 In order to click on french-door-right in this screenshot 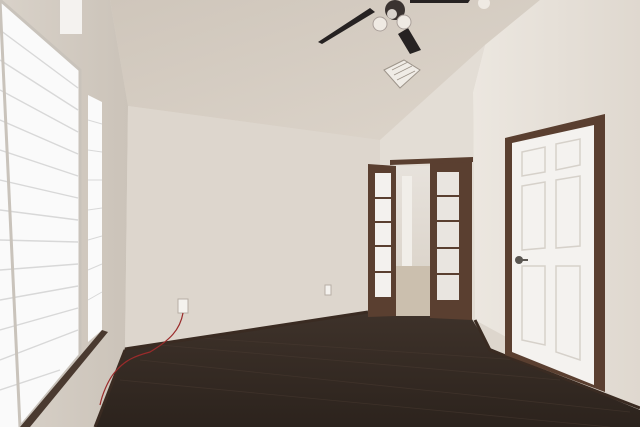, I will do `click(451, 240)`.